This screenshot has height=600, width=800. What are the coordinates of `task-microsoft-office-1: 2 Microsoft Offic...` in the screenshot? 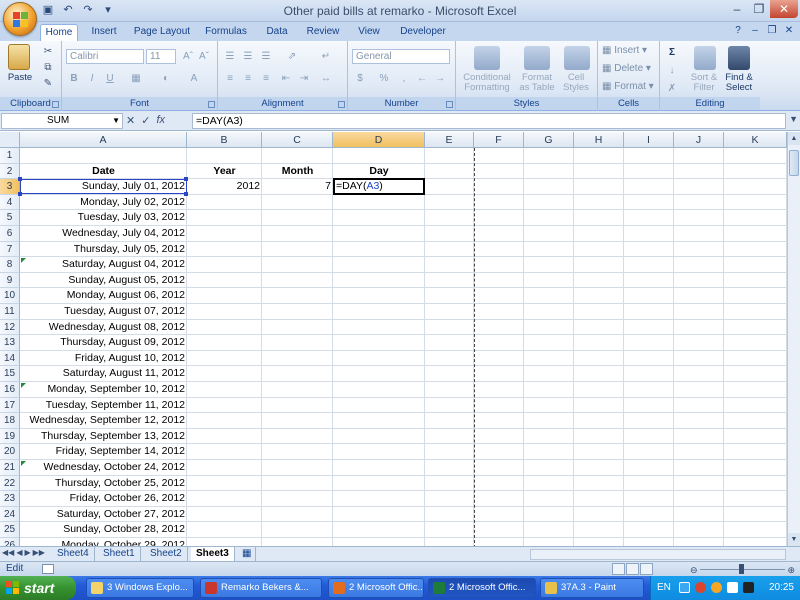 It's located at (376, 588).